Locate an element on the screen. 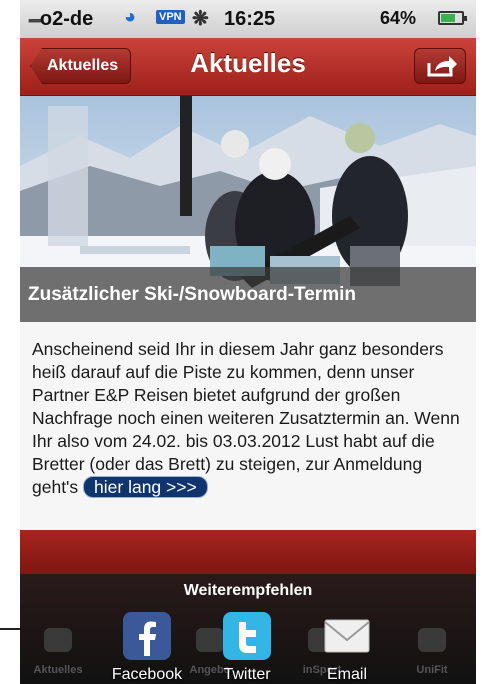 The image size is (485, 684). email-icon is located at coordinates (347, 636).